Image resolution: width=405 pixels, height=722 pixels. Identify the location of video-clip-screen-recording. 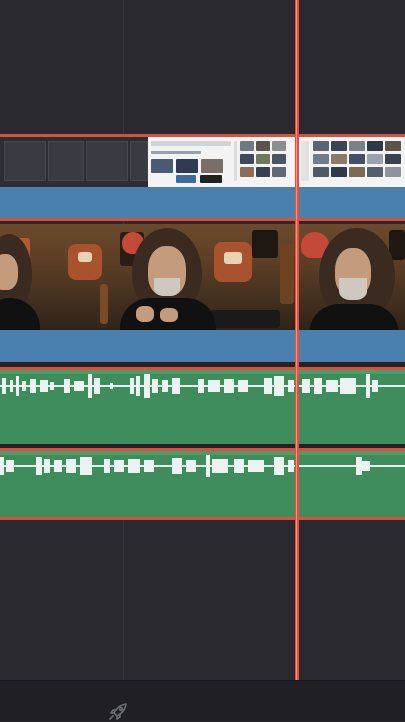
(202, 162).